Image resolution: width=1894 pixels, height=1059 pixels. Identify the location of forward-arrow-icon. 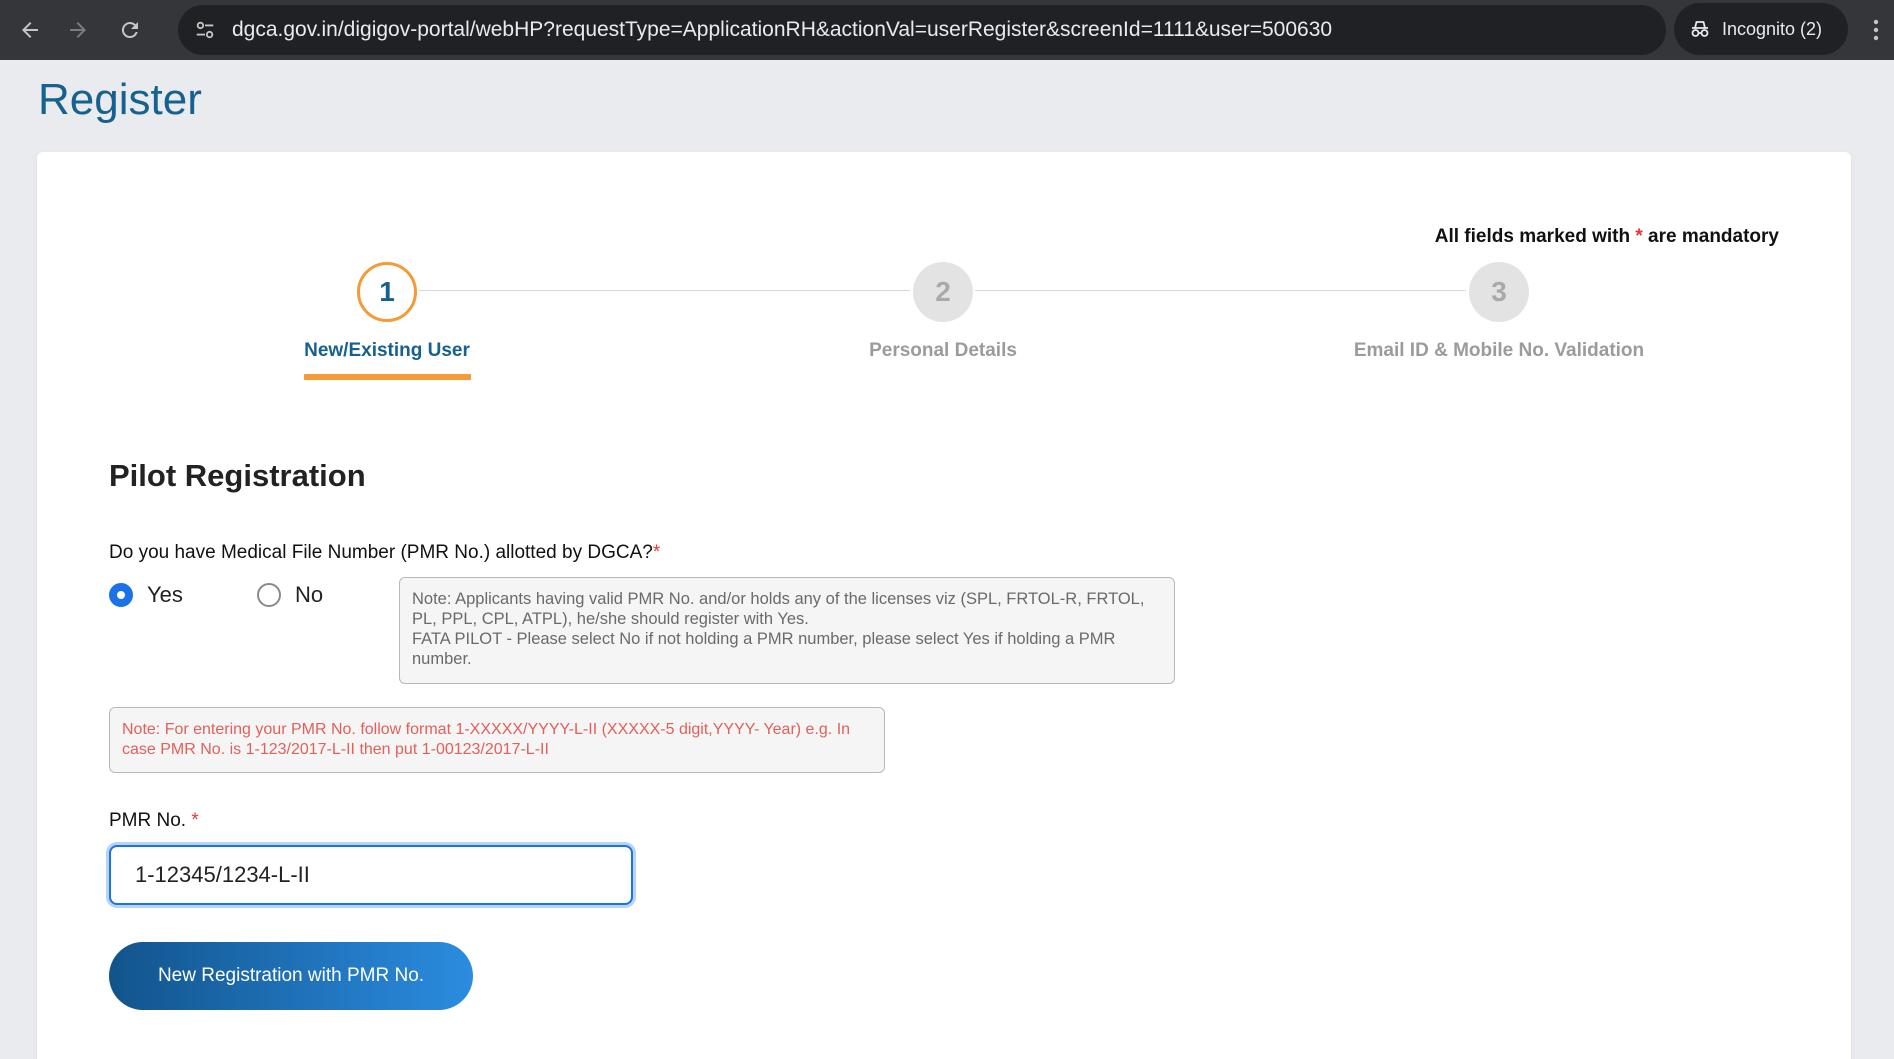
(78, 30).